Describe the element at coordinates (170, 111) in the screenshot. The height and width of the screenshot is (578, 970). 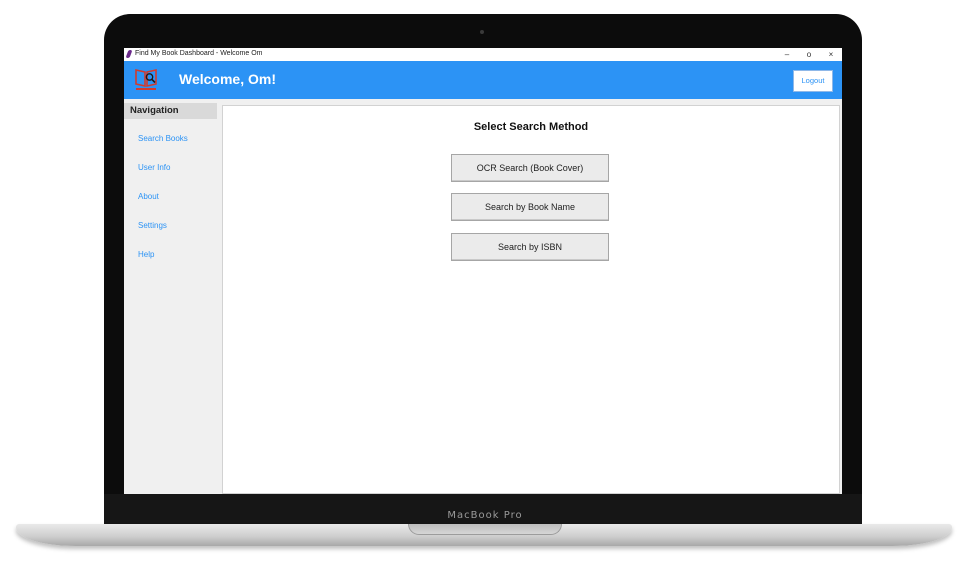
I see `sidebar-heading: Navigation` at that location.